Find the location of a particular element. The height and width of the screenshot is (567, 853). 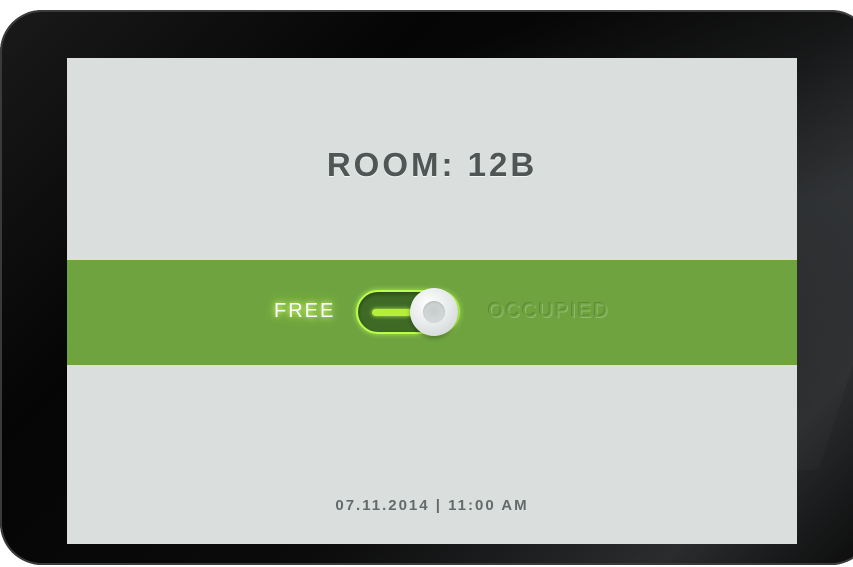

occupied-label: OCCUPIED is located at coordinates (549, 311).